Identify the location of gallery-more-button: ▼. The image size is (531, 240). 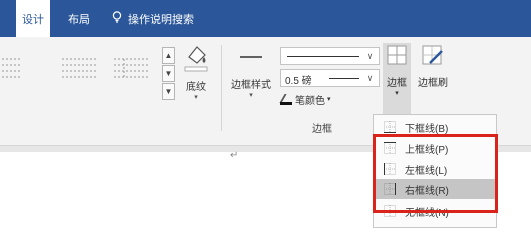
(168, 91).